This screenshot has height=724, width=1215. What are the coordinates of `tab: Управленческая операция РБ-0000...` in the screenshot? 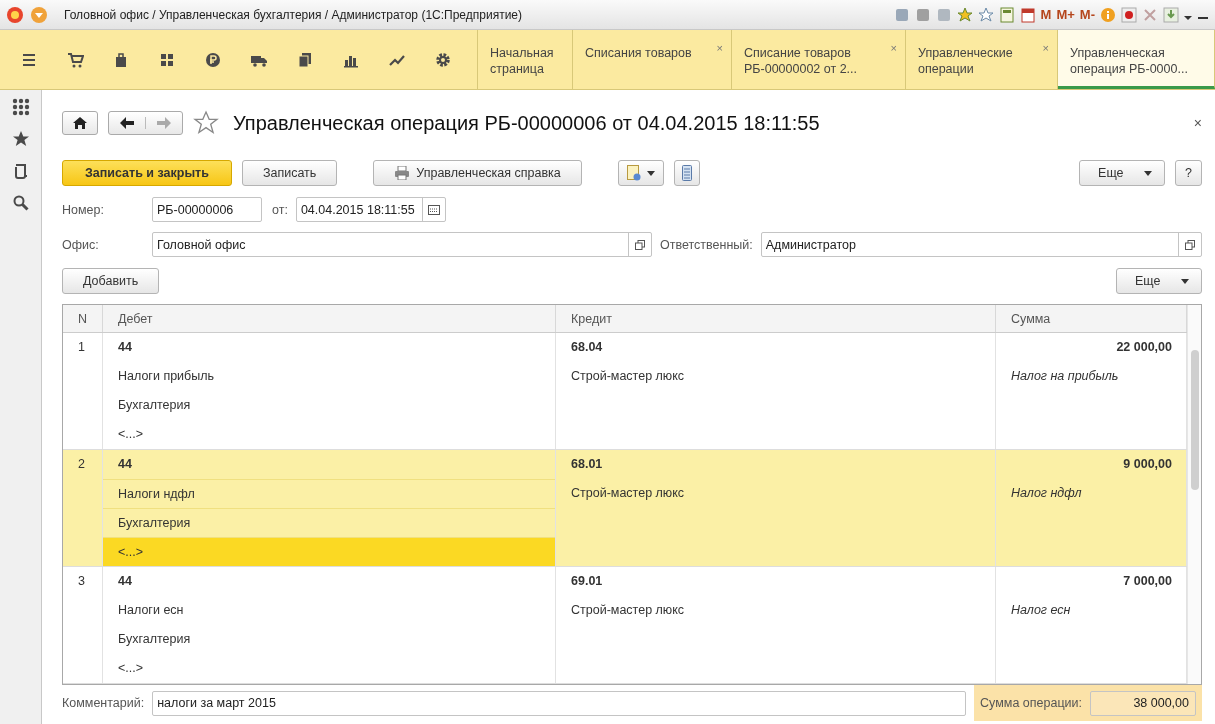 It's located at (1136, 59).